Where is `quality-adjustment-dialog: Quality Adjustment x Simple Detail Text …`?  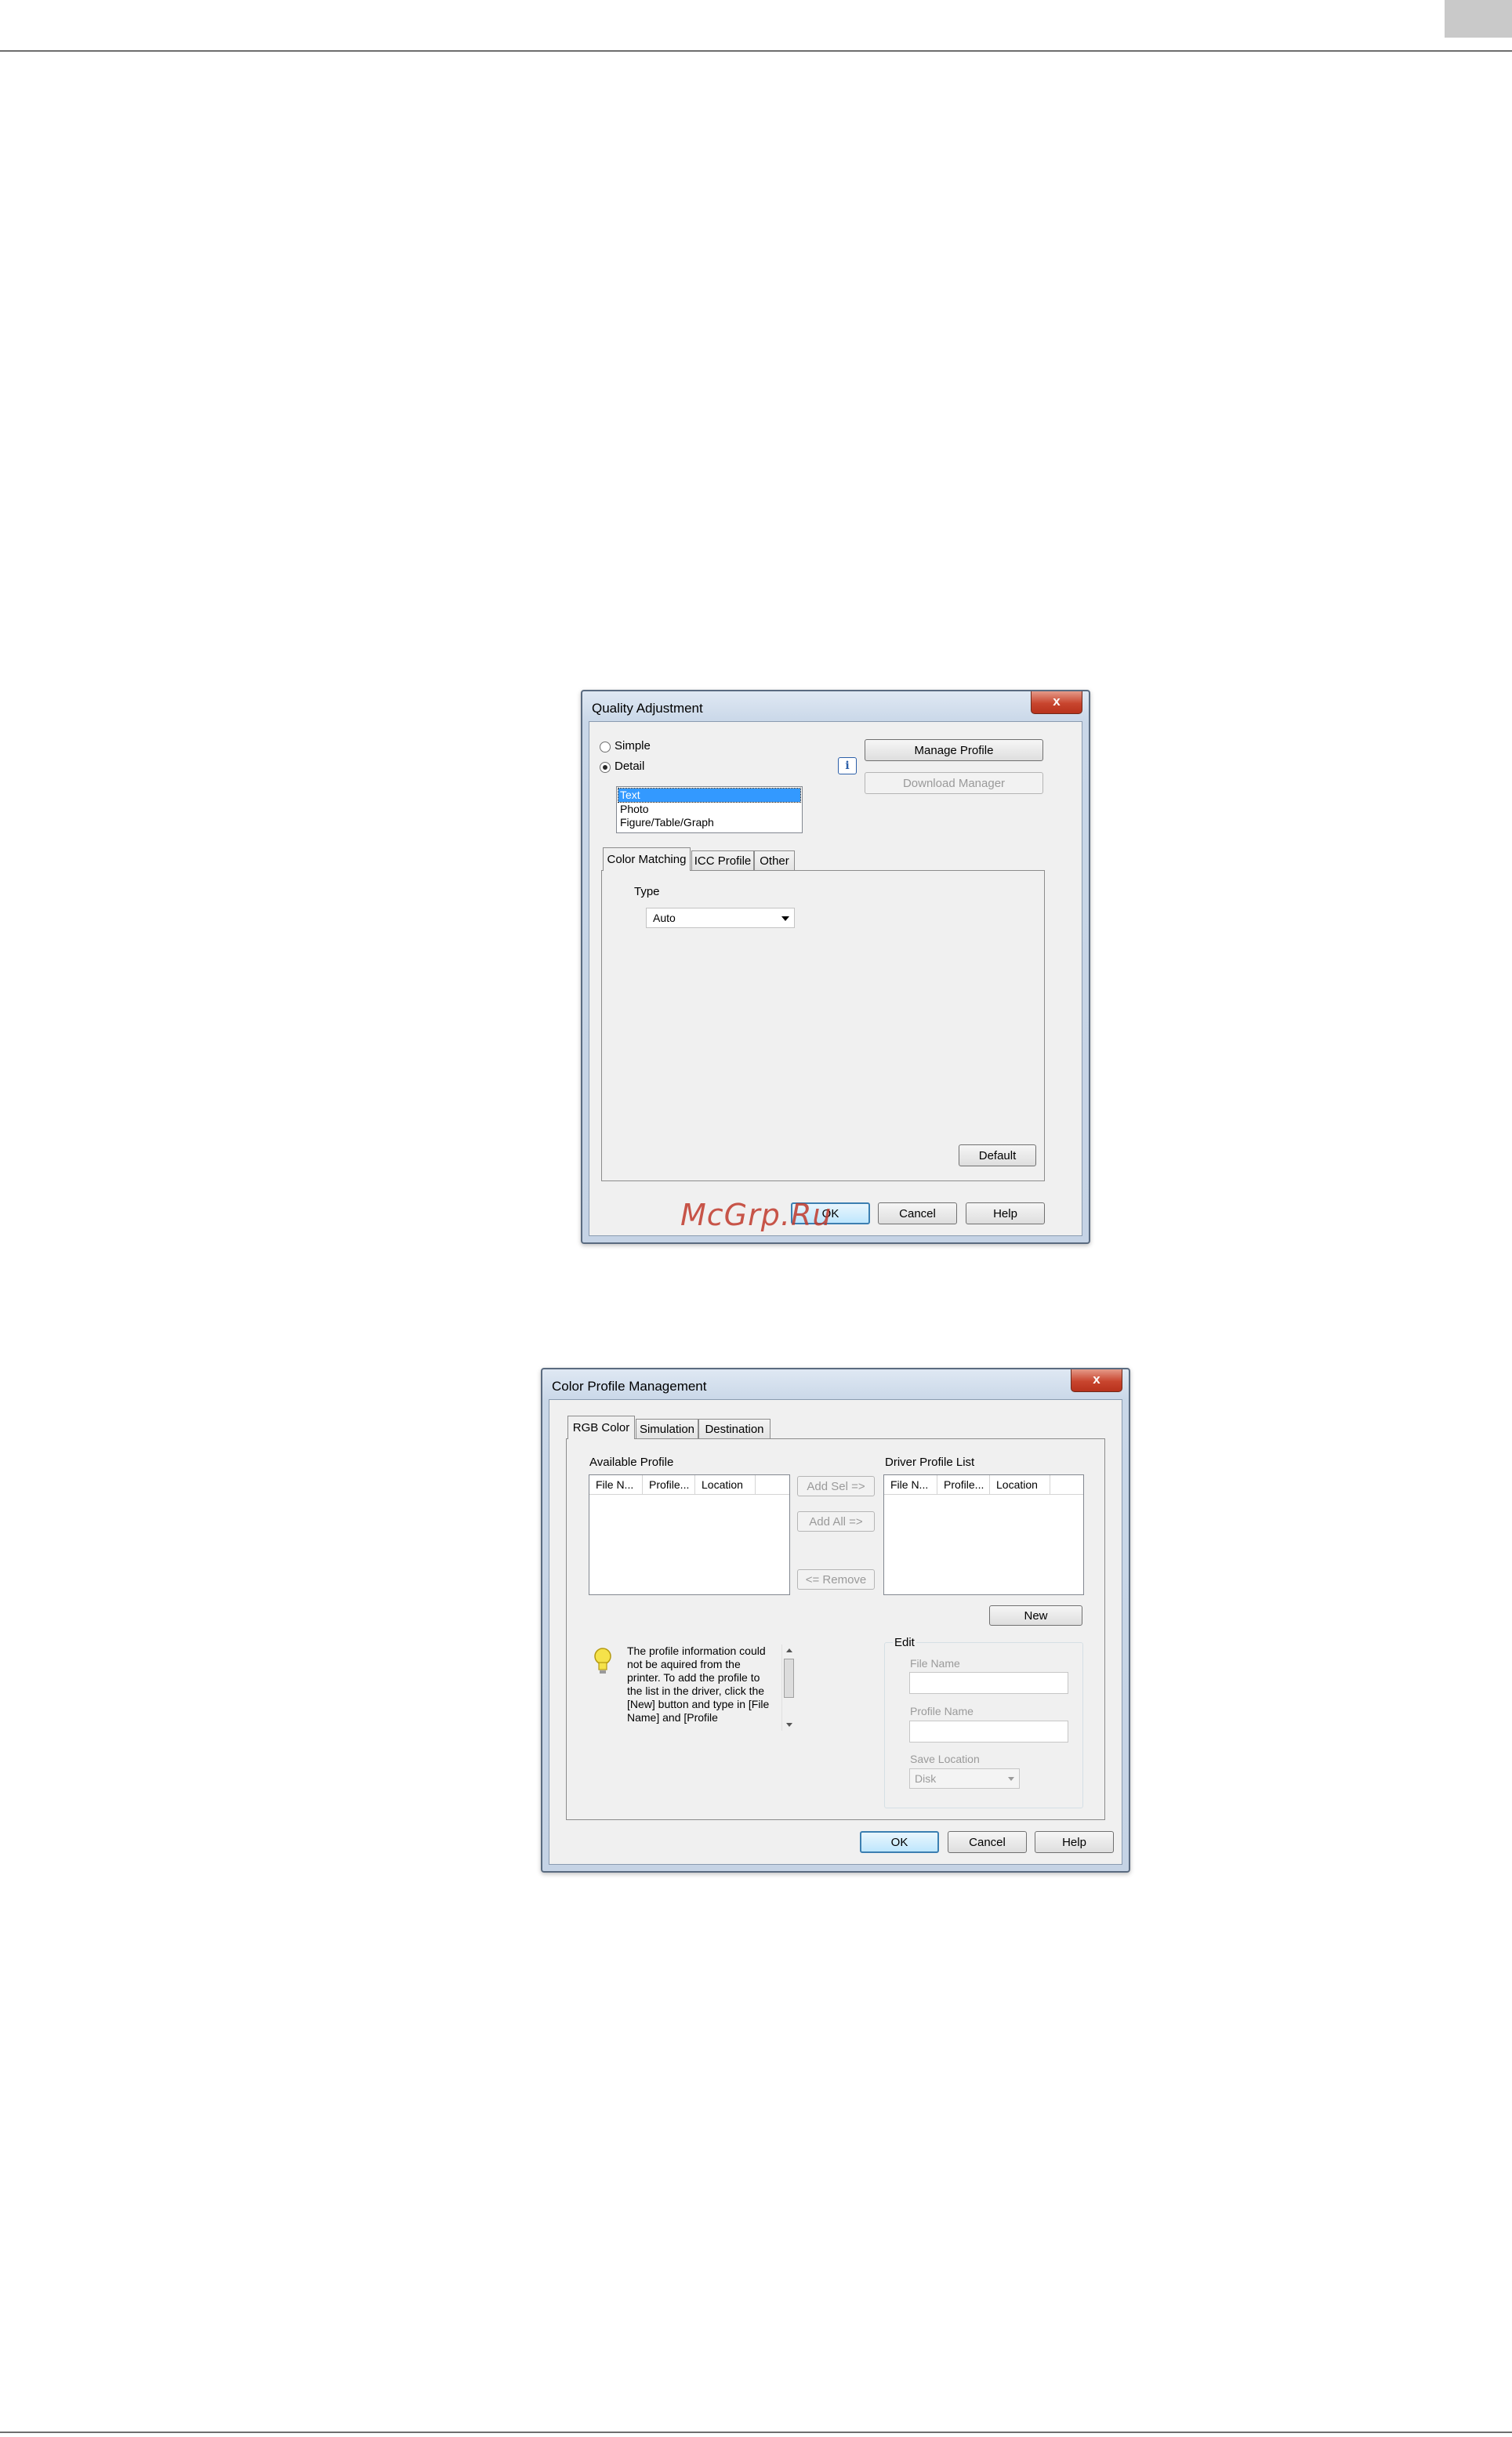
quality-adjustment-dialog: Quality Adjustment x Simple Detail Text … is located at coordinates (835, 967).